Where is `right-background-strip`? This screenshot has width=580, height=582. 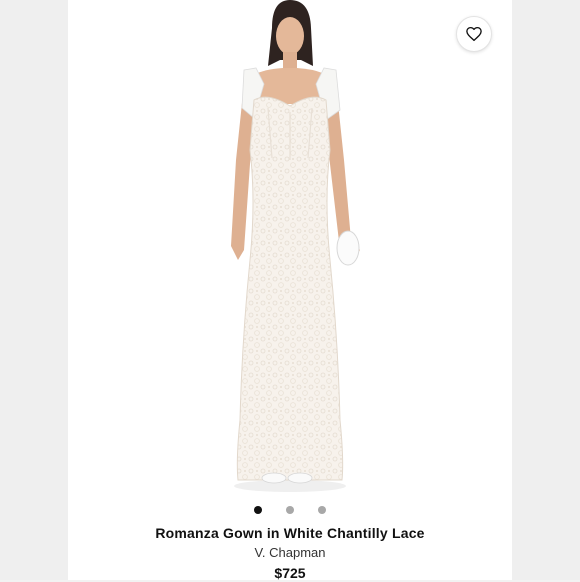 right-background-strip is located at coordinates (546, 290).